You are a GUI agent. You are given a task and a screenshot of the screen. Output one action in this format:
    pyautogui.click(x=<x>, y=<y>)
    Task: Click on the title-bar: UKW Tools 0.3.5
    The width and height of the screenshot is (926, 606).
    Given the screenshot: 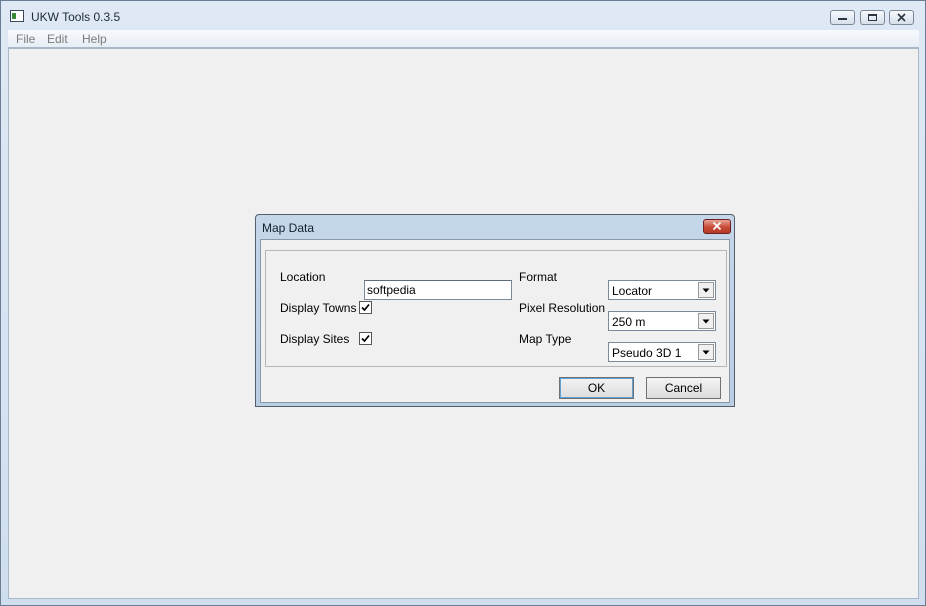 What is the action you would take?
    pyautogui.click(x=463, y=16)
    